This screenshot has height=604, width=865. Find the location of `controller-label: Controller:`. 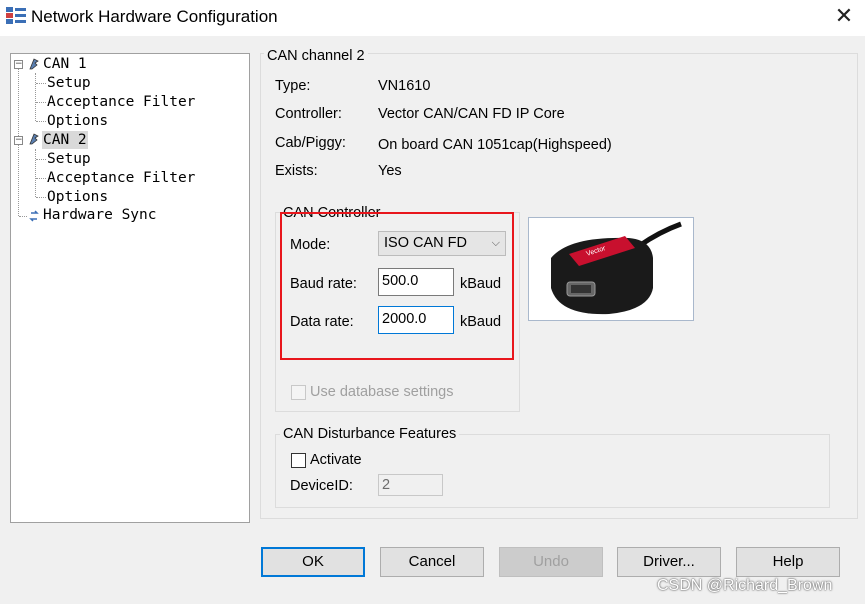

controller-label: Controller: is located at coordinates (308, 114).